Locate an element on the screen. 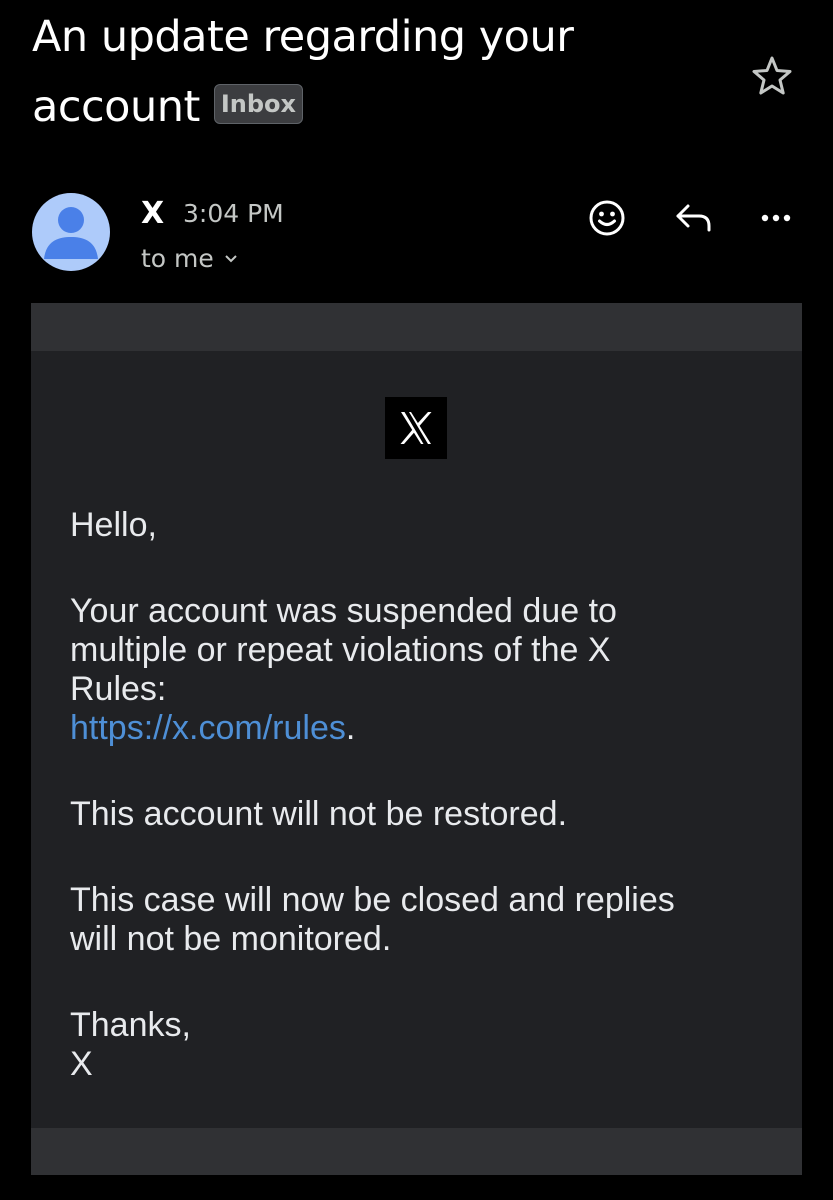 The width and height of the screenshot is (833, 1200). email-subject: An update regarding your account Inbox is located at coordinates (382, 72).